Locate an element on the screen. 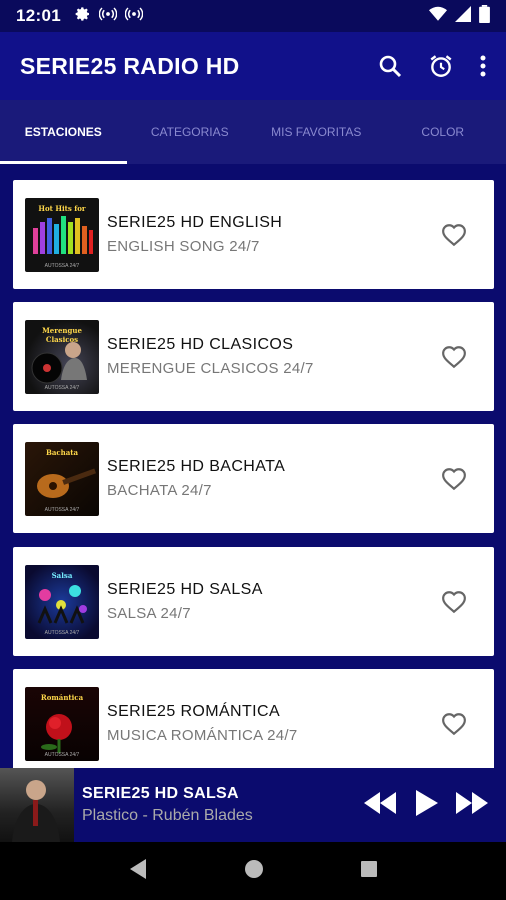 The image size is (506, 900). home-icon is located at coordinates (254, 871).